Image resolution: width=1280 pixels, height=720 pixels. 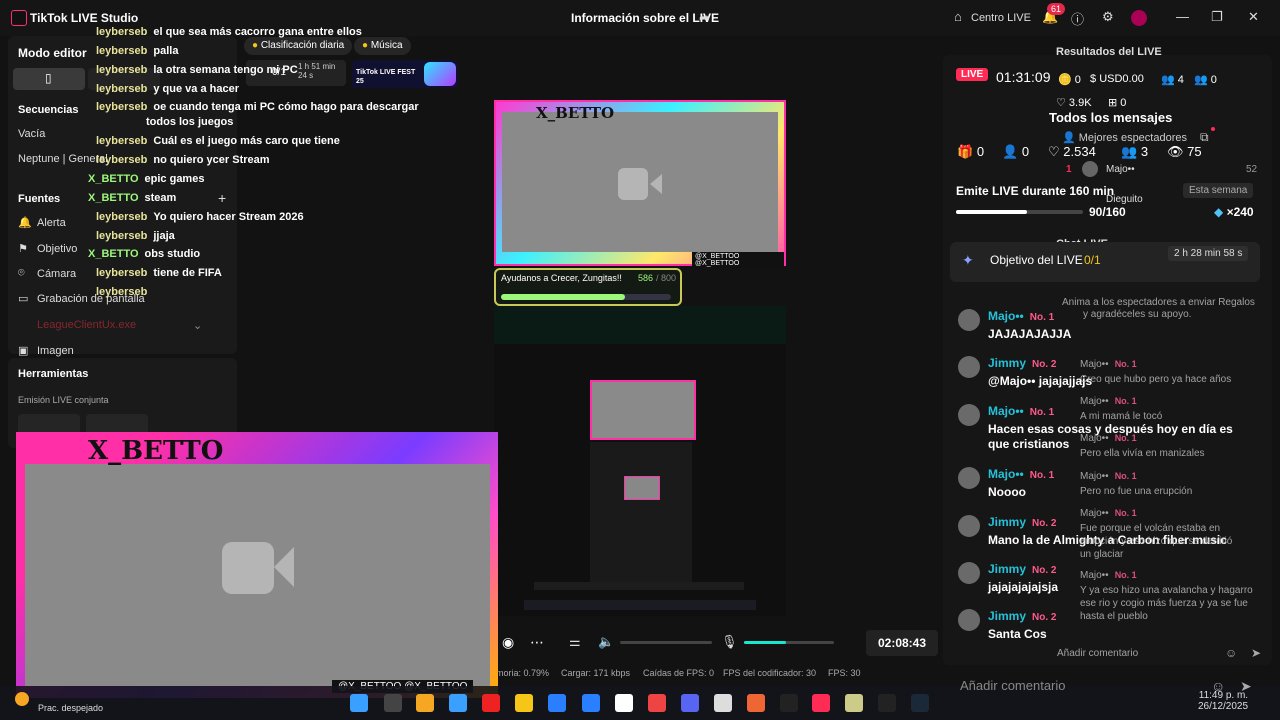 I want to click on music-pill: ● Música, so click(x=382, y=46).